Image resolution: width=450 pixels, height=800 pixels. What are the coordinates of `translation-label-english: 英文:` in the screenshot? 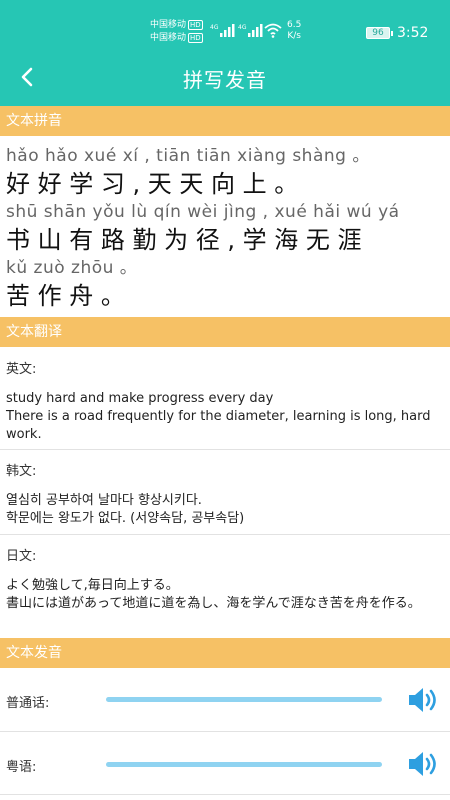 It's located at (21, 369).